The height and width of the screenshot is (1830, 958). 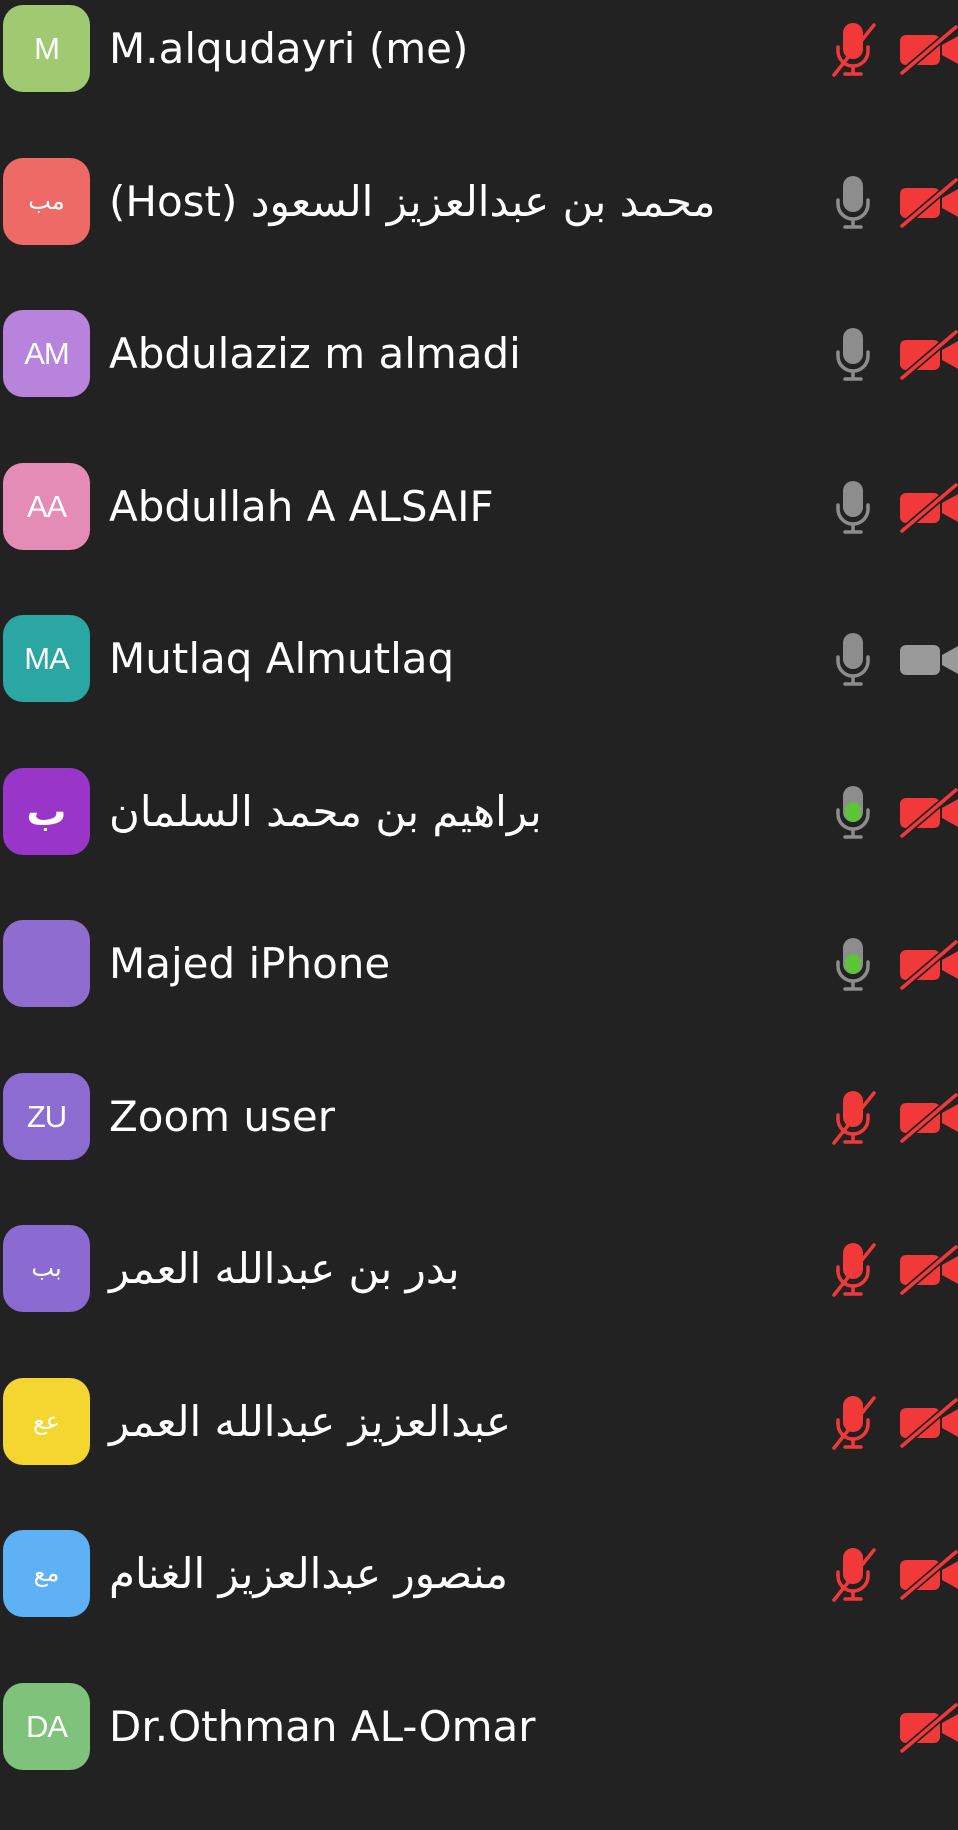 What do you see at coordinates (282, 658) in the screenshot?
I see `participant-name: Mutlaq Almutlaq` at bounding box center [282, 658].